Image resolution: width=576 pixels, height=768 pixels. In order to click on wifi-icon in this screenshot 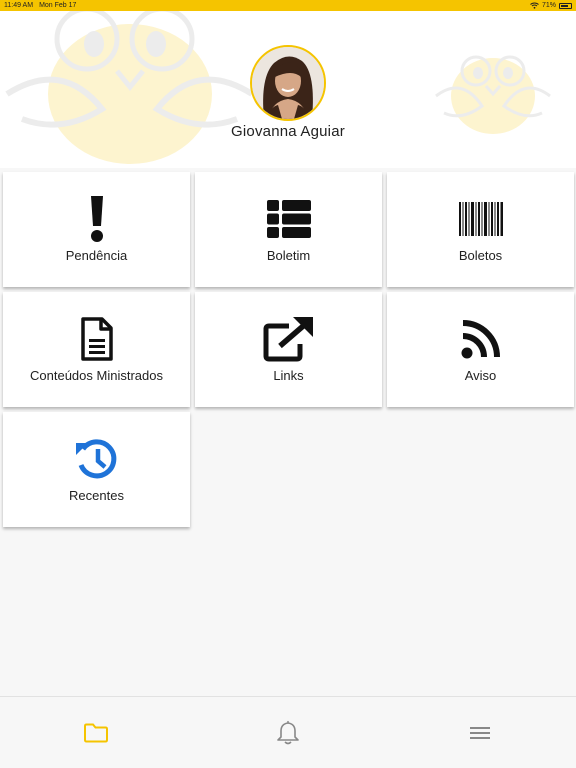, I will do `click(534, 5)`.